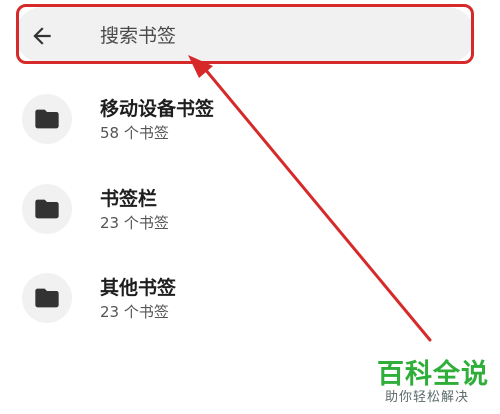 This screenshot has height=414, width=500. Describe the element at coordinates (270, 36) in the screenshot. I see `search-input` at that location.